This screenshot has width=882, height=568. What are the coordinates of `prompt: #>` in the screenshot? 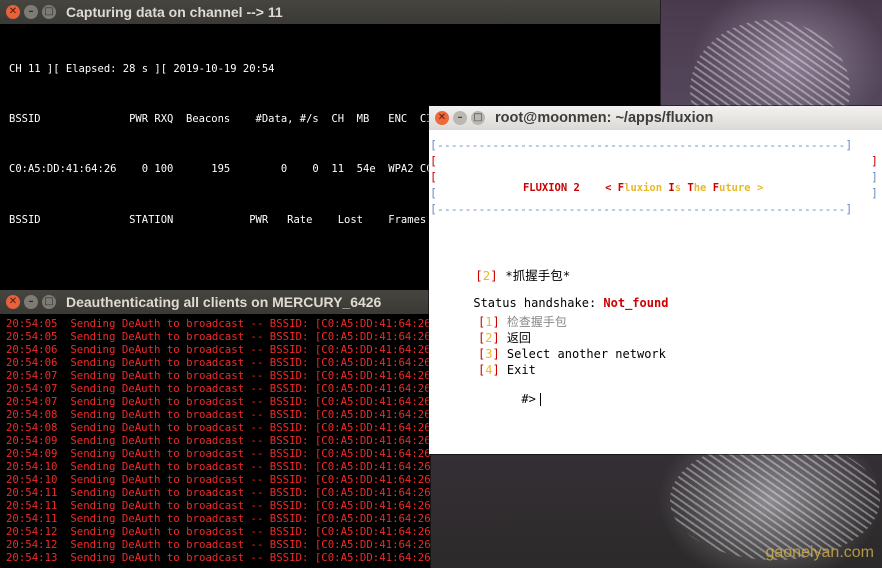 It's located at (528, 399).